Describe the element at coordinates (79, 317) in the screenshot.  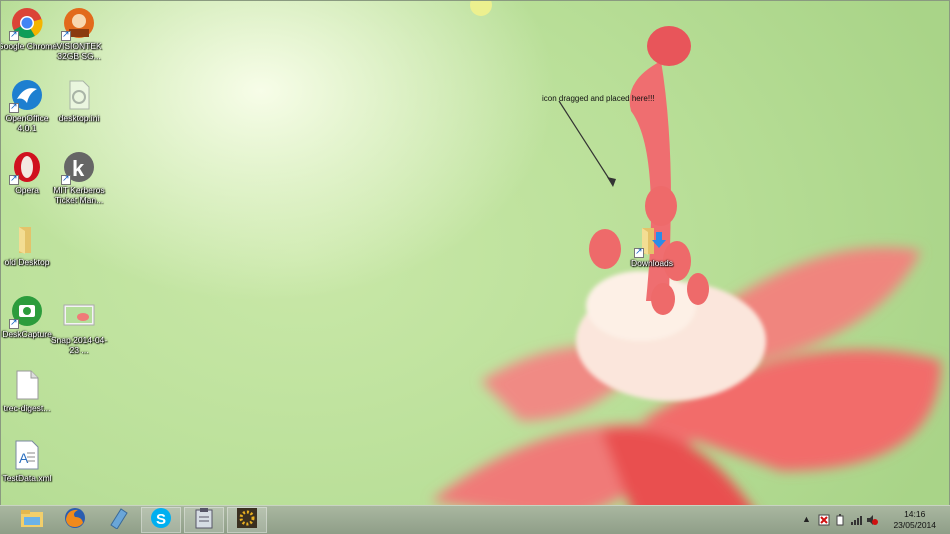
I see `image-file-icon` at that location.